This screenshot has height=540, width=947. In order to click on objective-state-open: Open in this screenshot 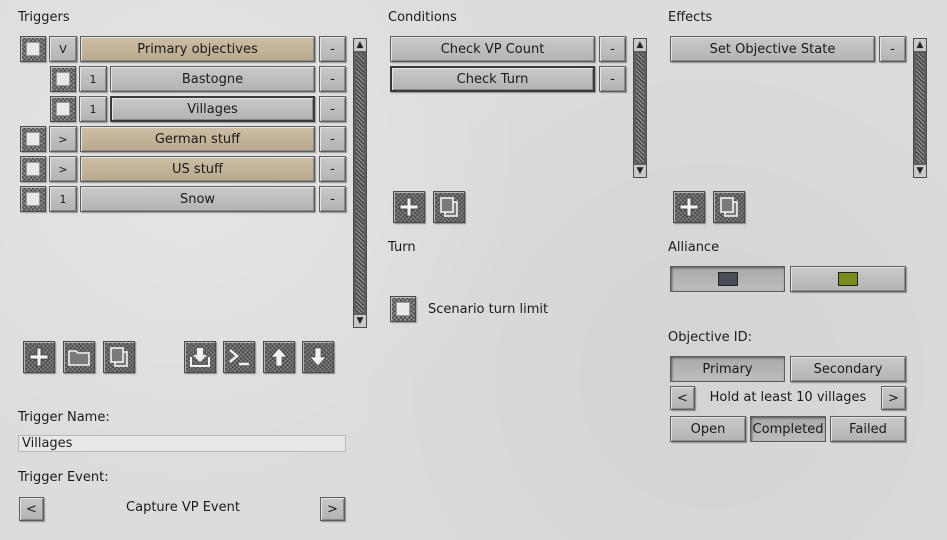, I will do `click(708, 429)`.